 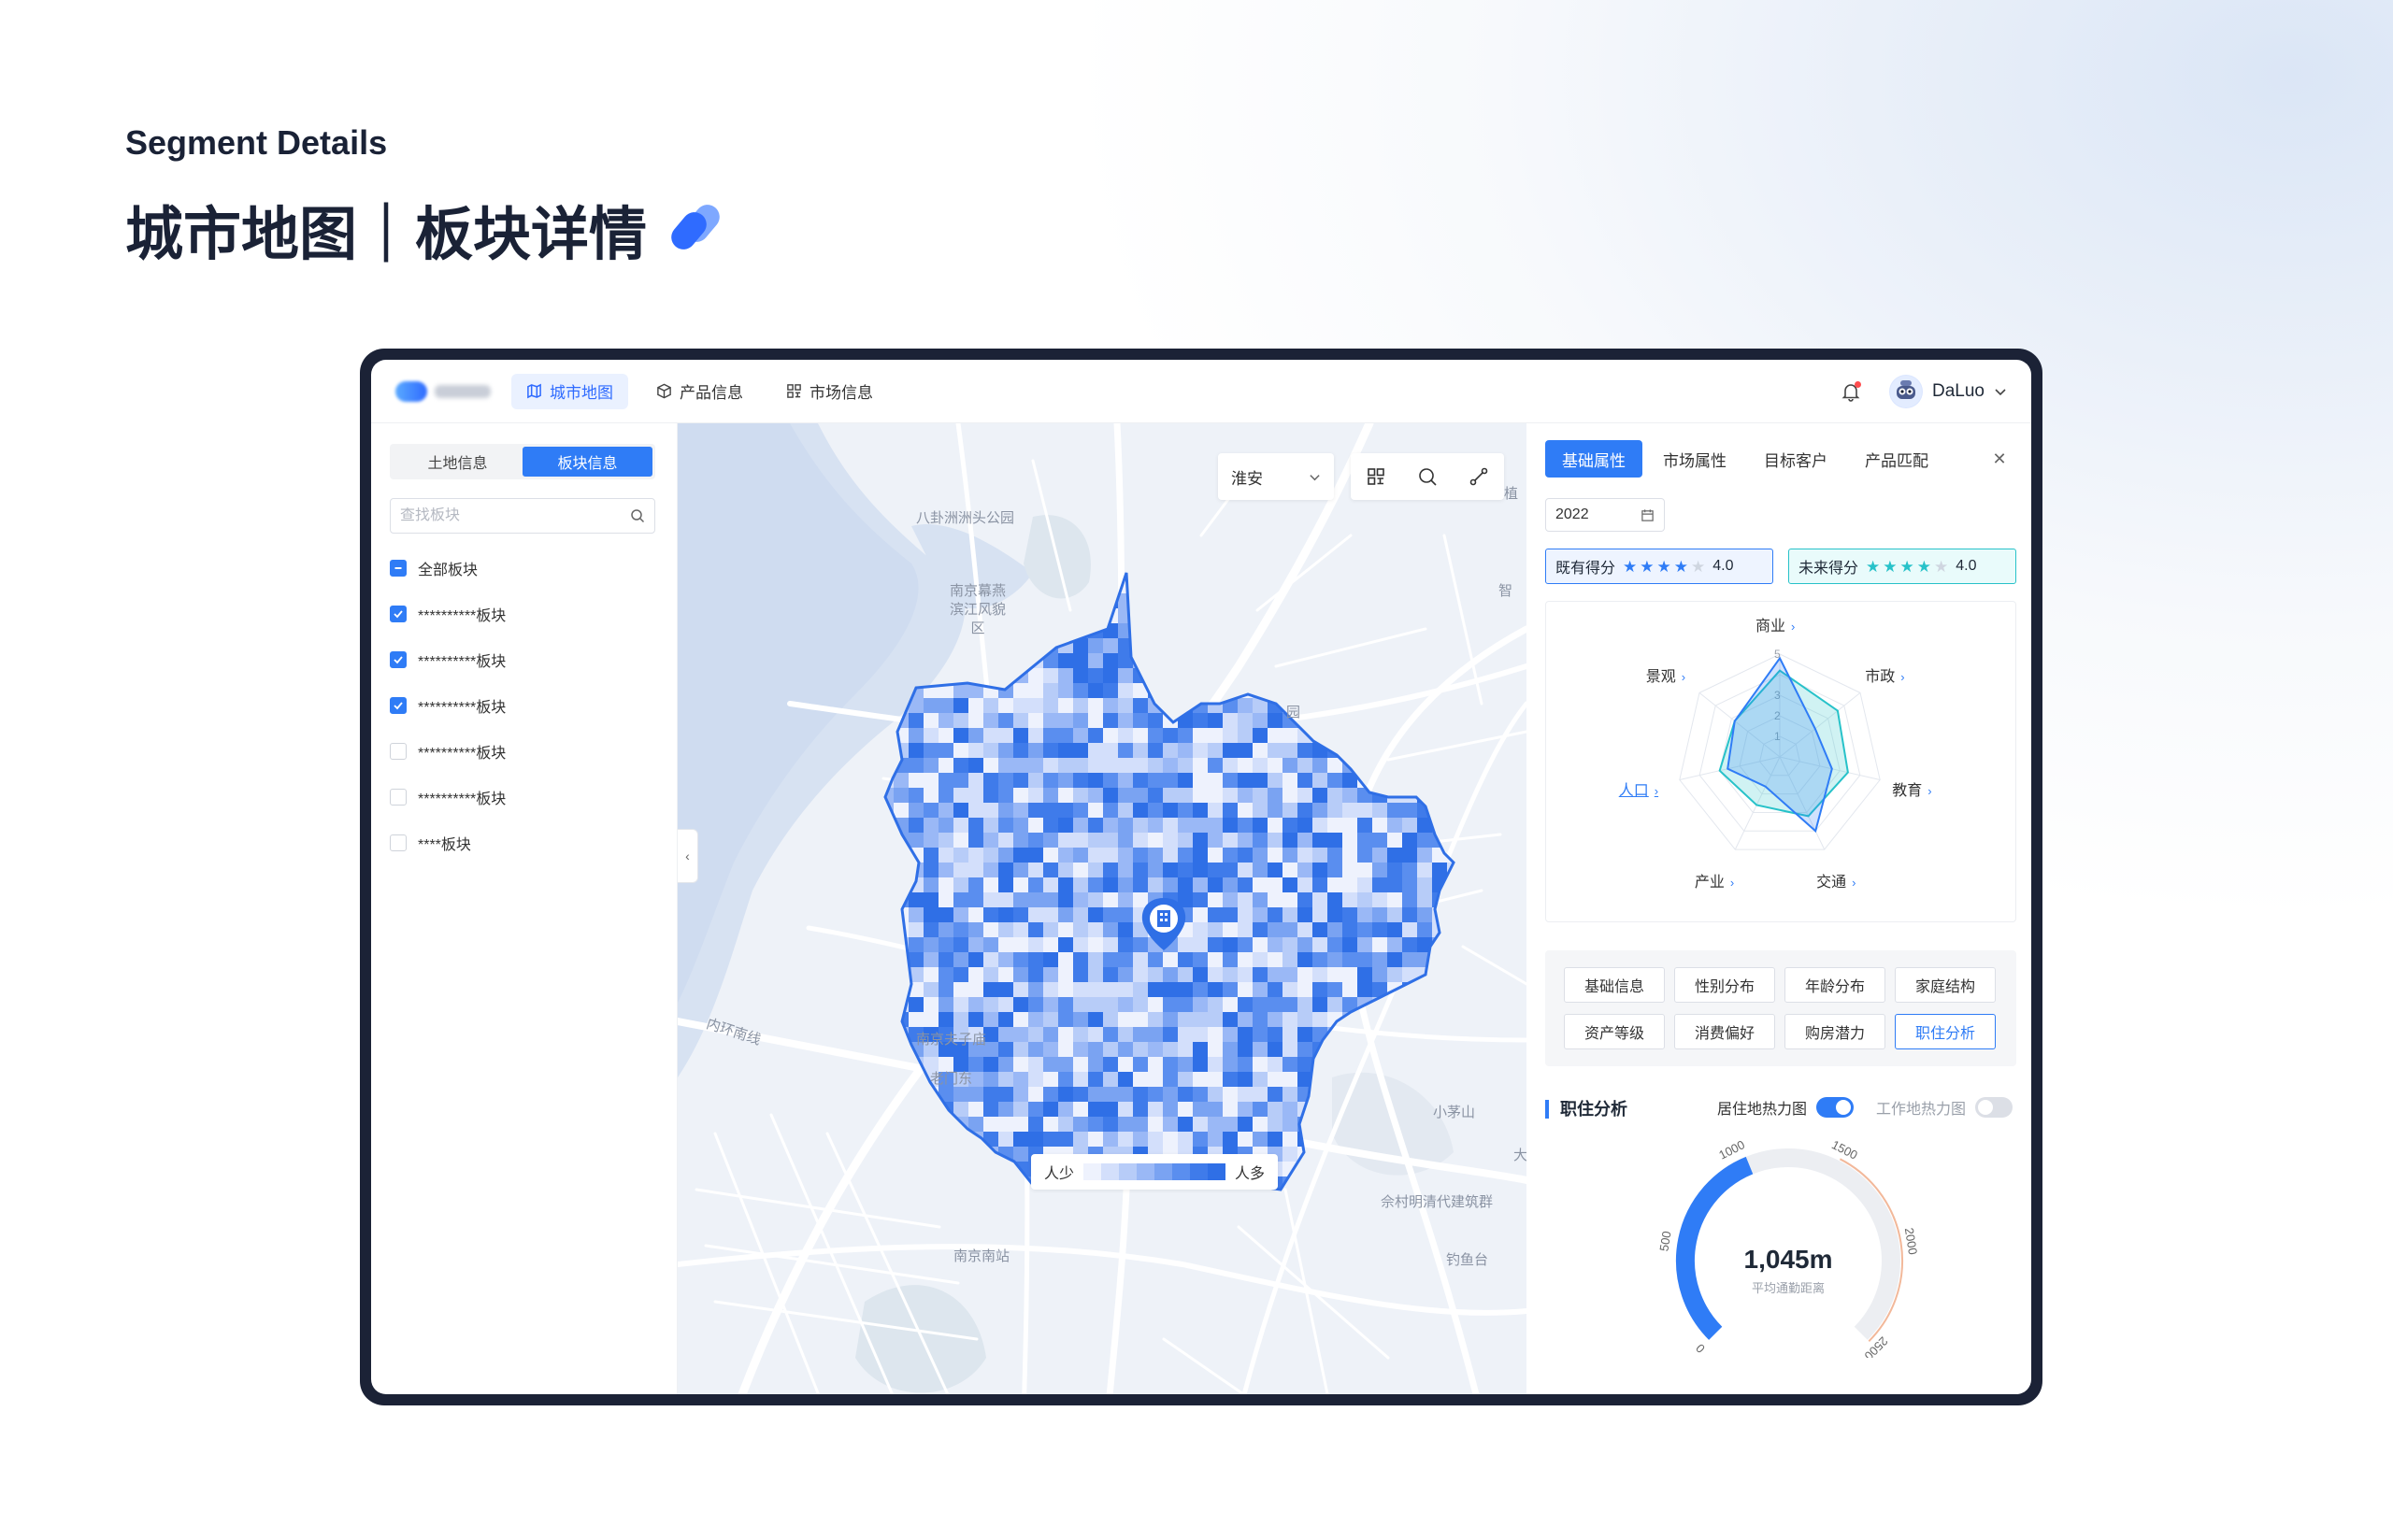 What do you see at coordinates (1911, 788) in the screenshot?
I see `radar-axis-label: 教育 ›` at bounding box center [1911, 788].